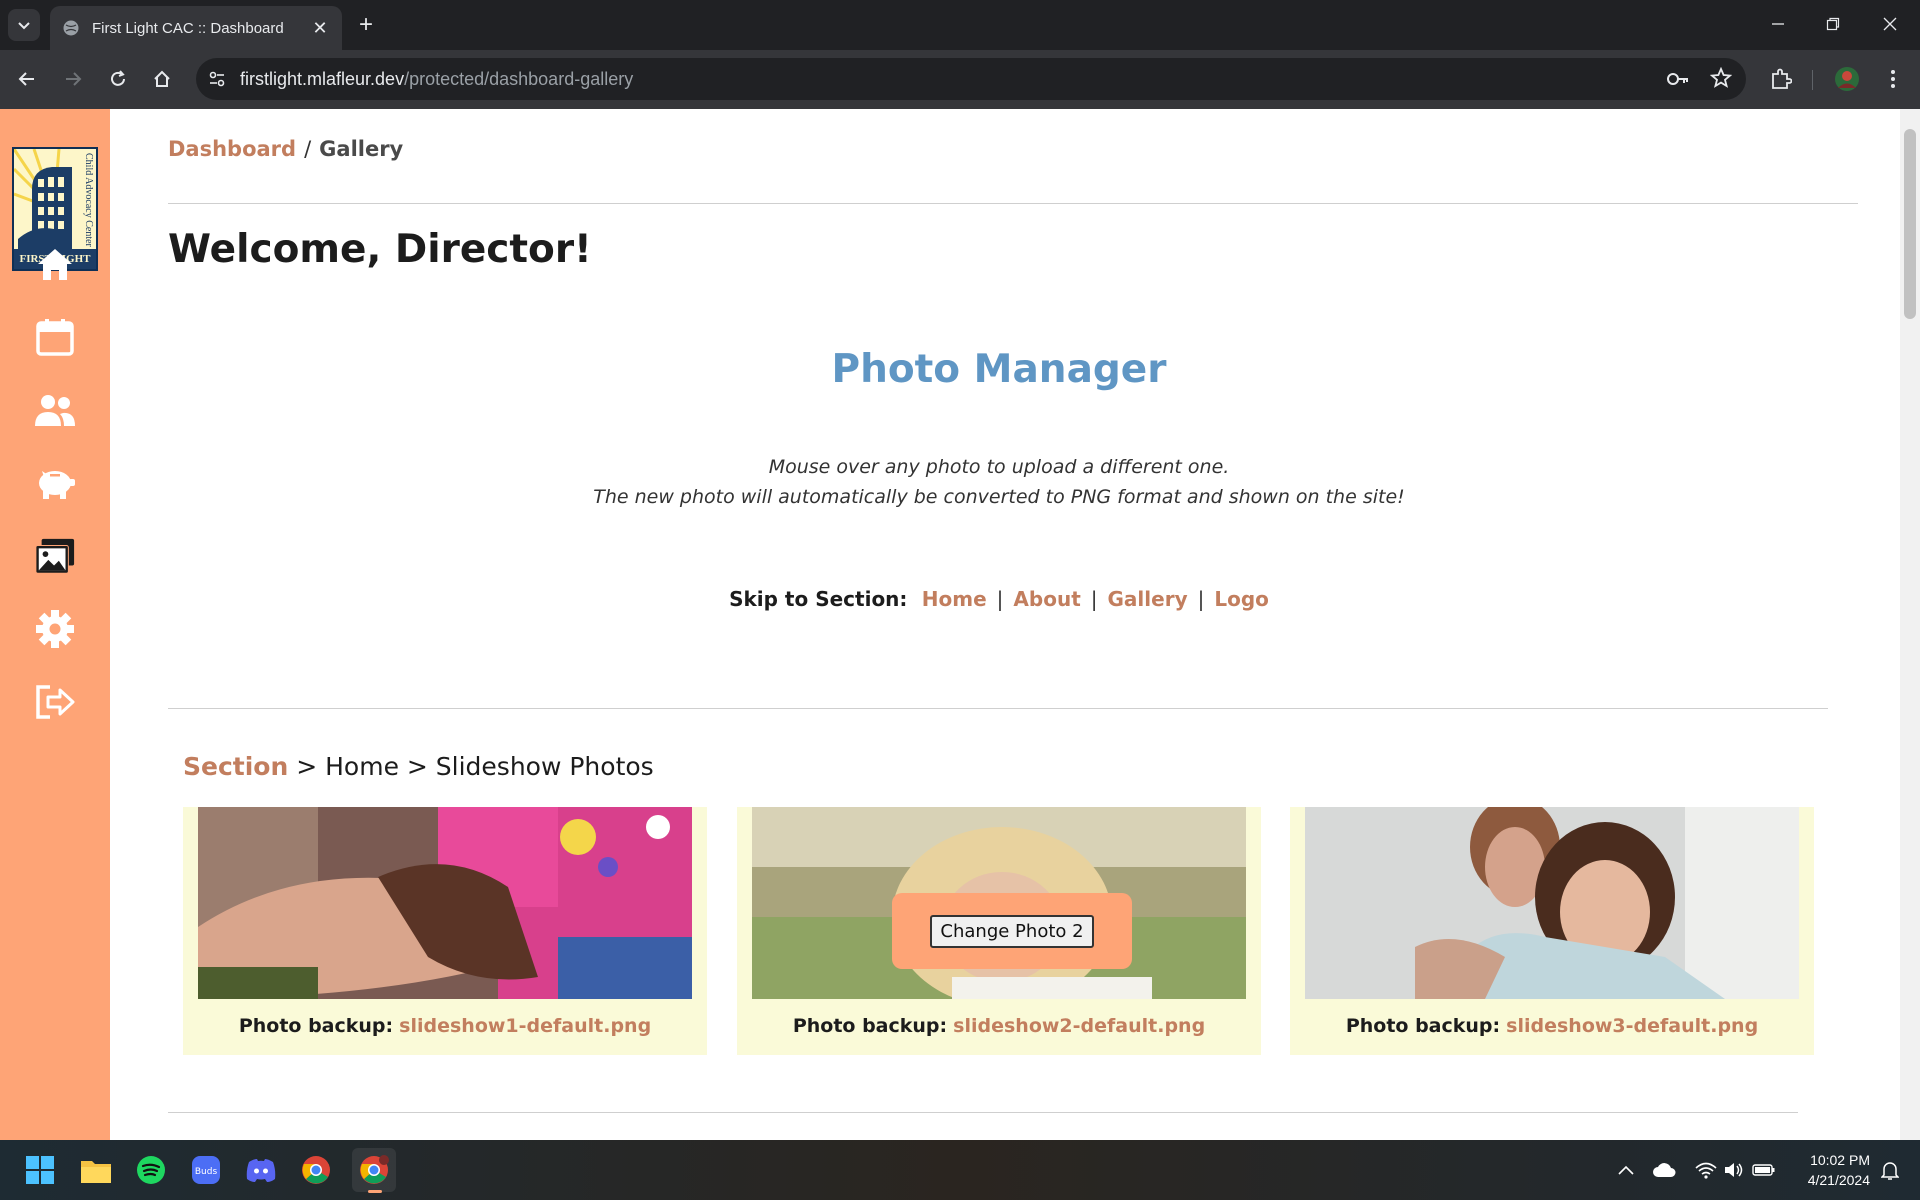 This screenshot has height=1200, width=1920. What do you see at coordinates (316, 1170) in the screenshot?
I see `chrome-icon` at bounding box center [316, 1170].